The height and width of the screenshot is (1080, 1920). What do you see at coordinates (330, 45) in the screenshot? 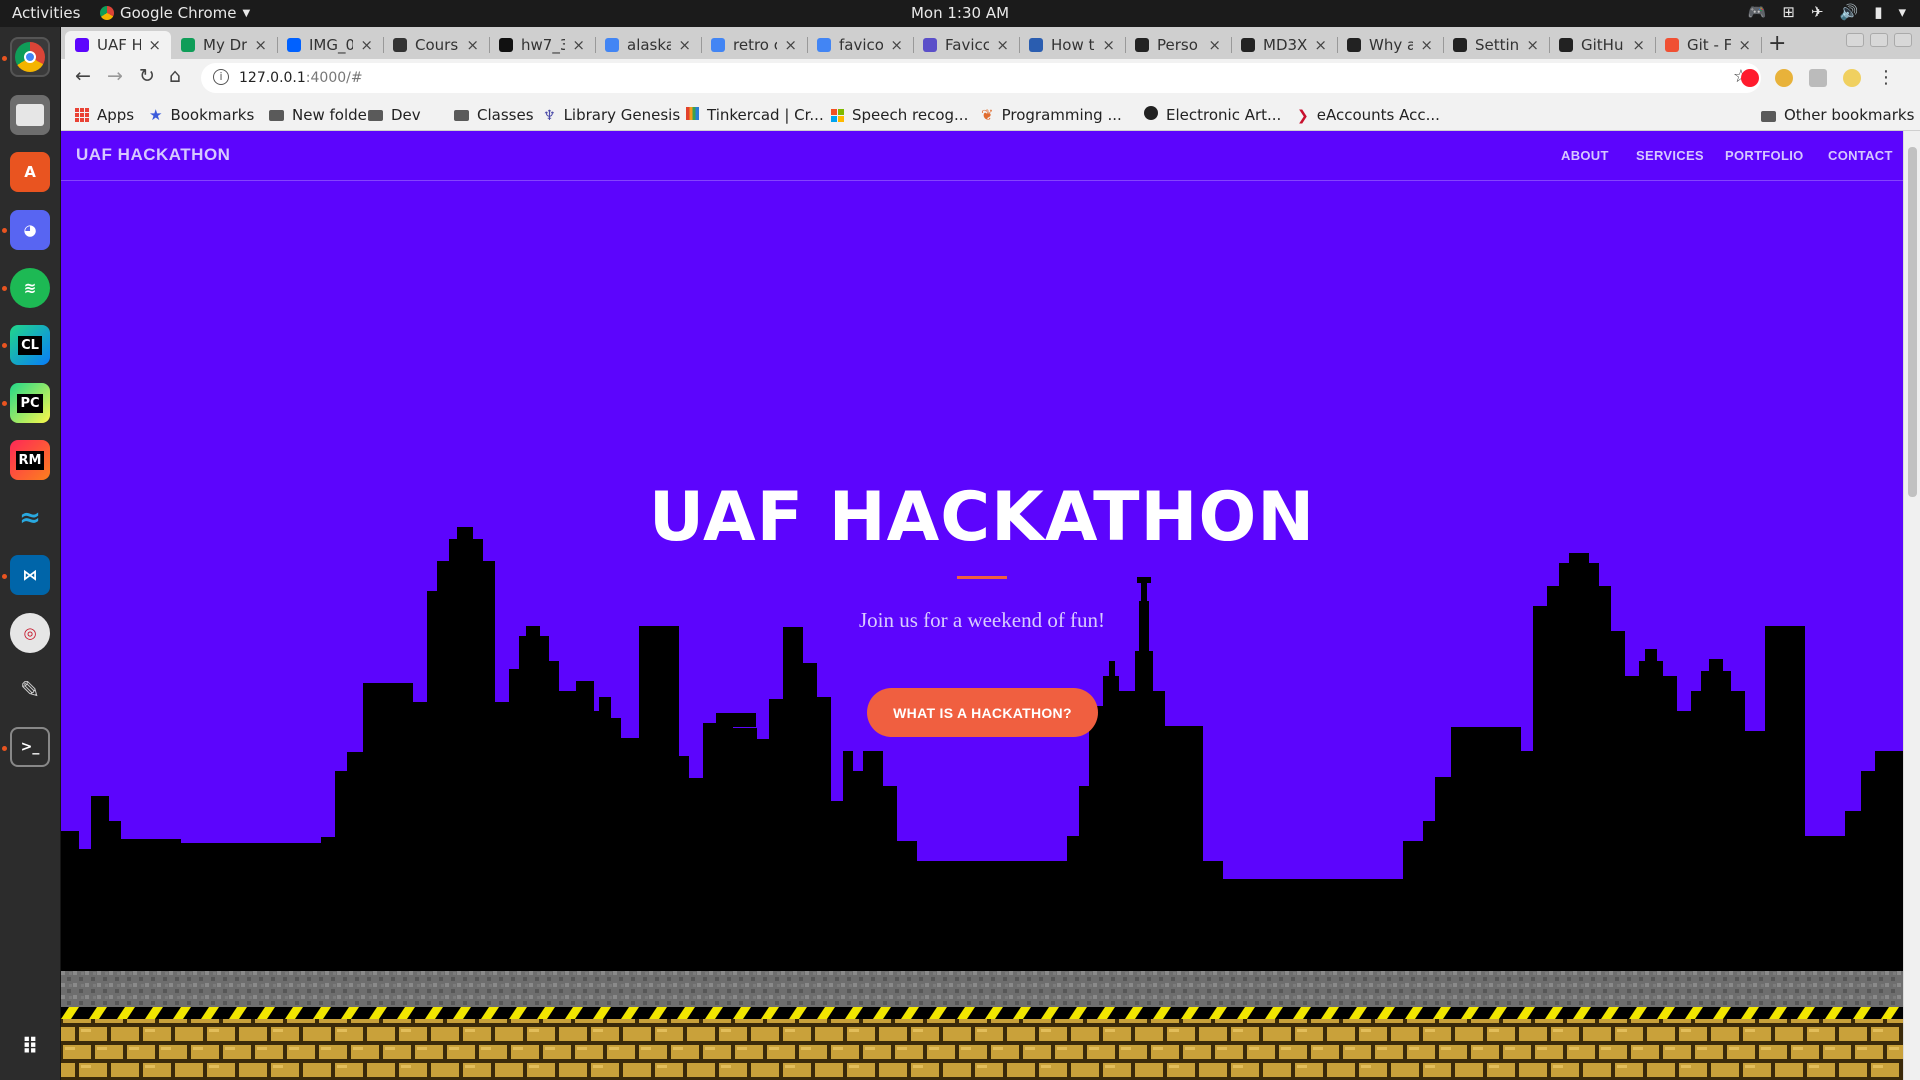
I see `browser-tab: IMG_0 ×` at bounding box center [330, 45].